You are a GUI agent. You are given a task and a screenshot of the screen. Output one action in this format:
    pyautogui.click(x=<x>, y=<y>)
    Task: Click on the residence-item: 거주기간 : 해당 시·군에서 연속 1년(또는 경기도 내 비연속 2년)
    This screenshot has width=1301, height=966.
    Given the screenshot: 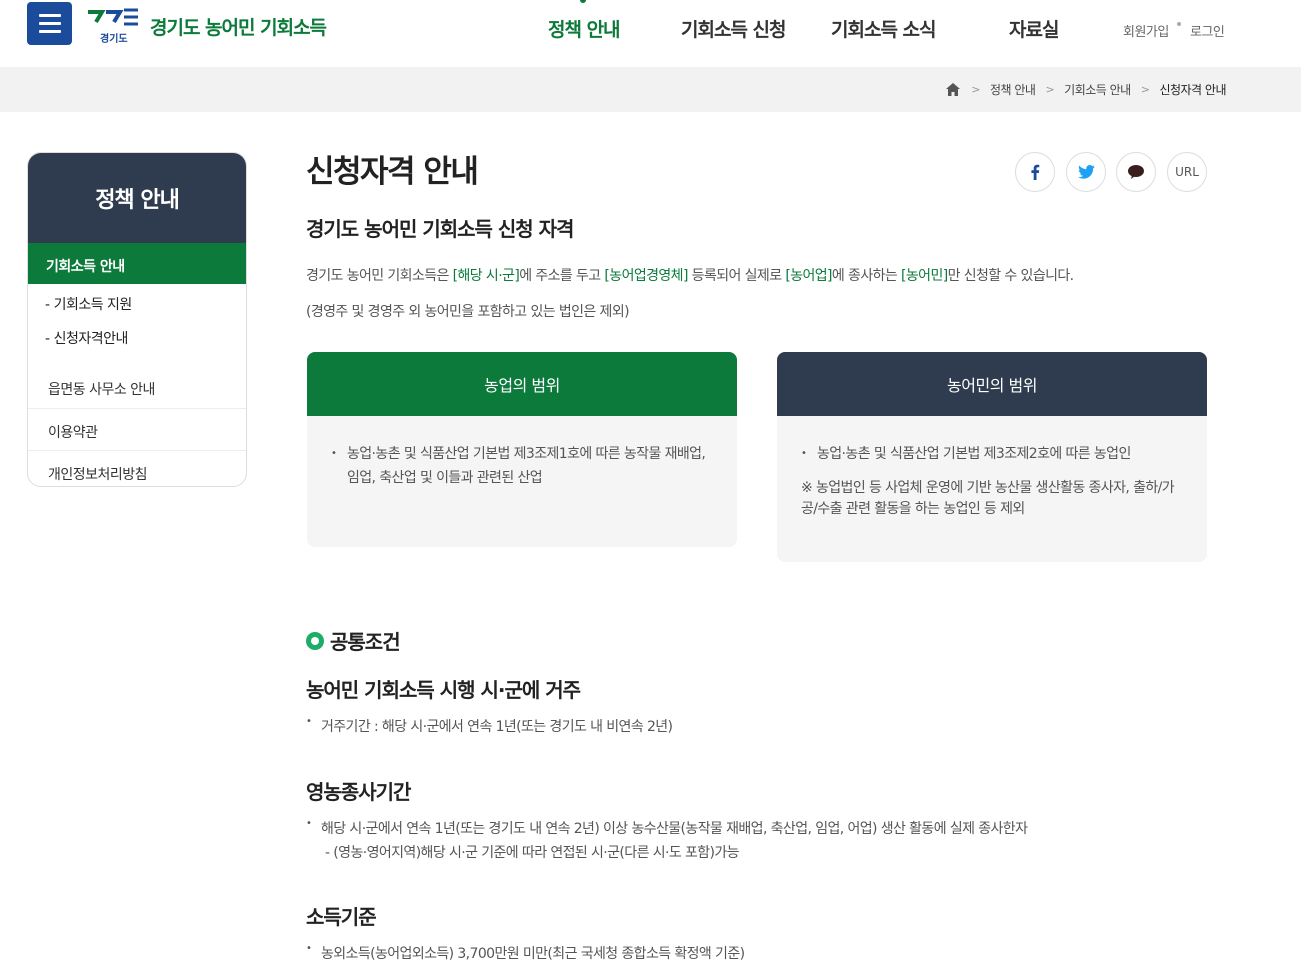 What is the action you would take?
    pyautogui.click(x=489, y=726)
    